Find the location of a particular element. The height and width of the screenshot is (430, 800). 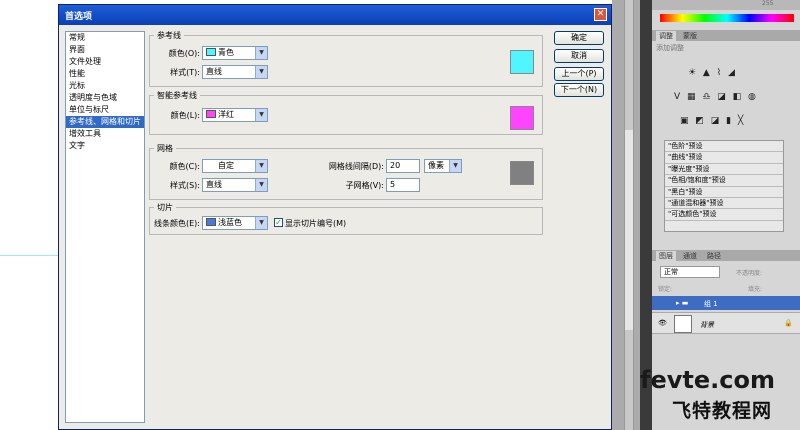

grid-subdiv-input: 5 is located at coordinates (403, 185).